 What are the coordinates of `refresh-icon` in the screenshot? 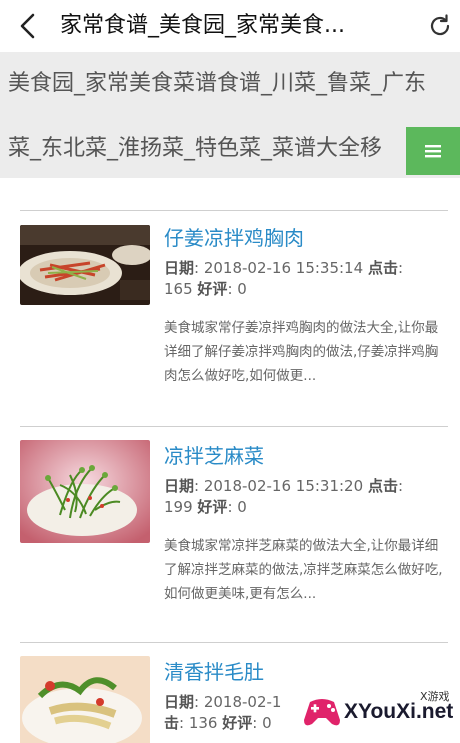 It's located at (440, 25).